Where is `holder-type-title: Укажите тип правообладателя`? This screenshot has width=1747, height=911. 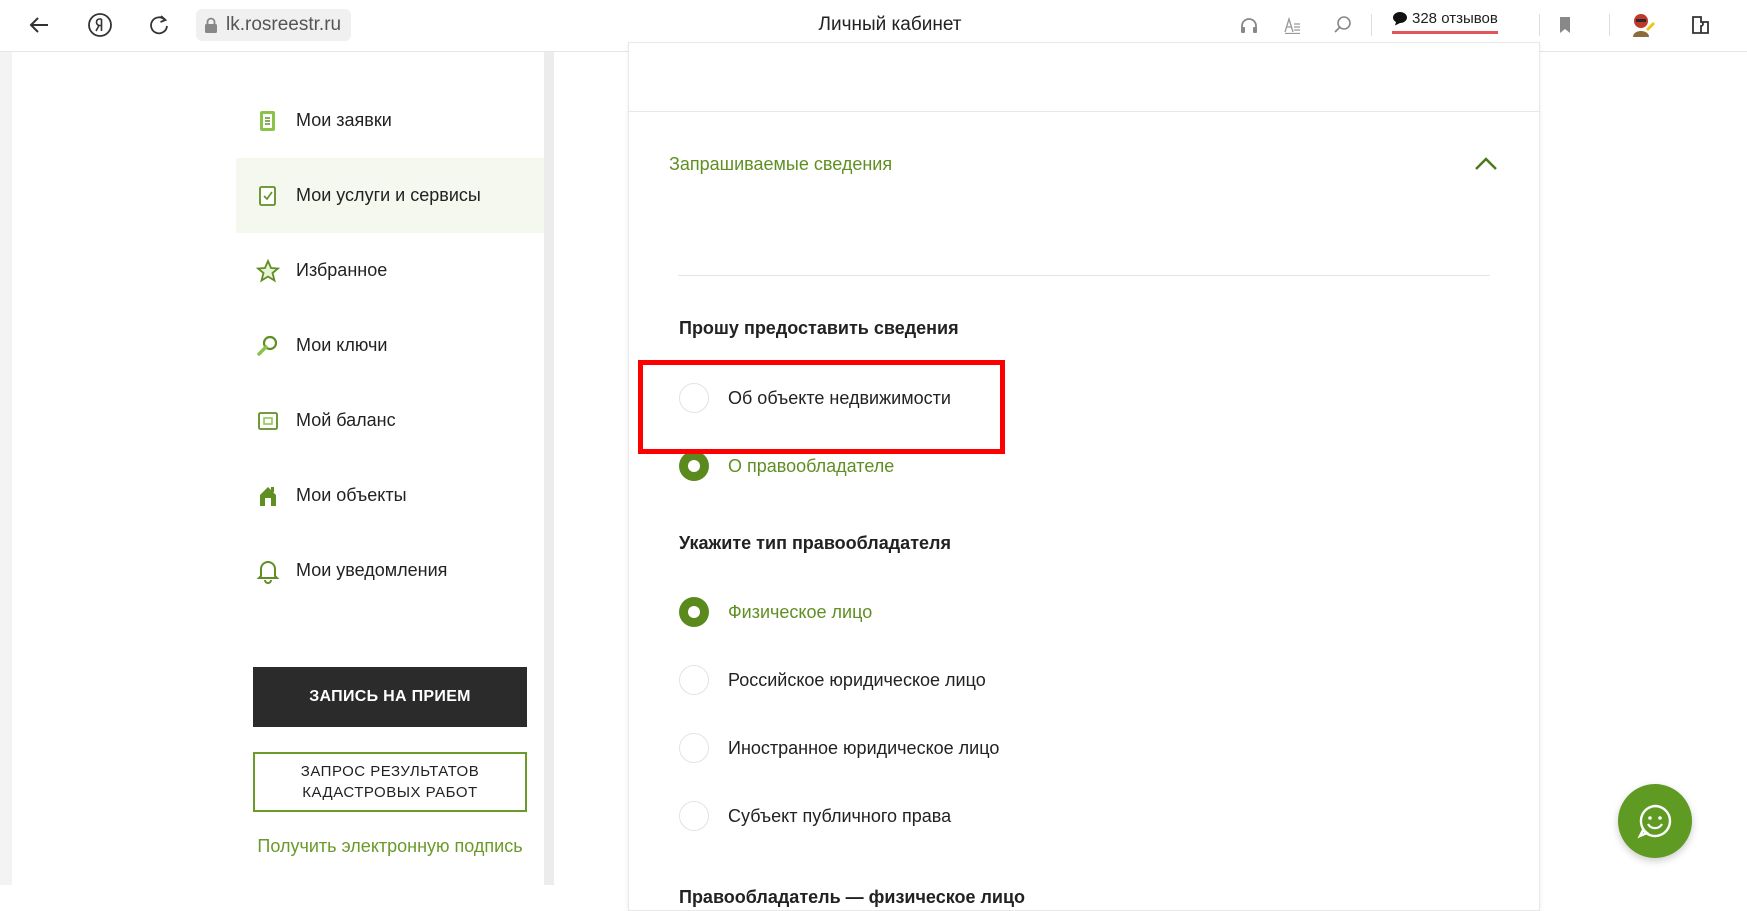
holder-type-title: Укажите тип правообладателя is located at coordinates (815, 543).